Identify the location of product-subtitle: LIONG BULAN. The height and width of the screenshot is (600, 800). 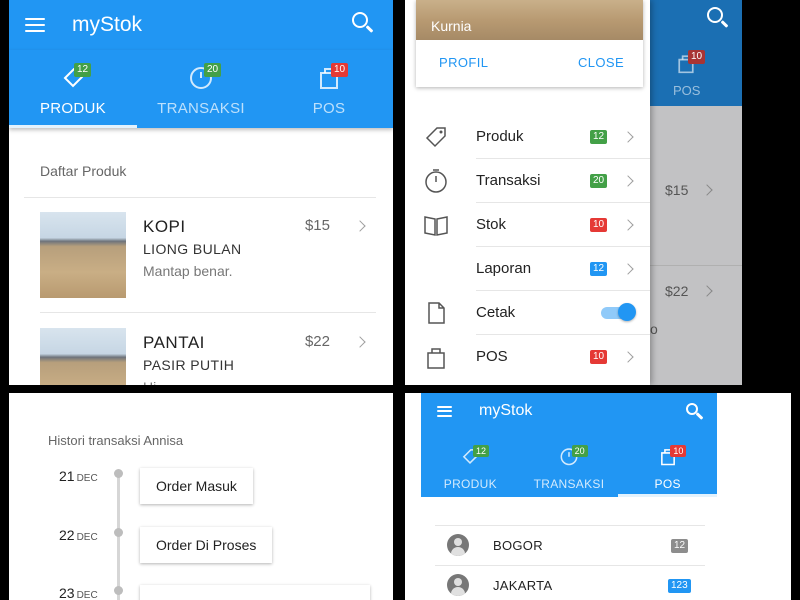
(192, 249).